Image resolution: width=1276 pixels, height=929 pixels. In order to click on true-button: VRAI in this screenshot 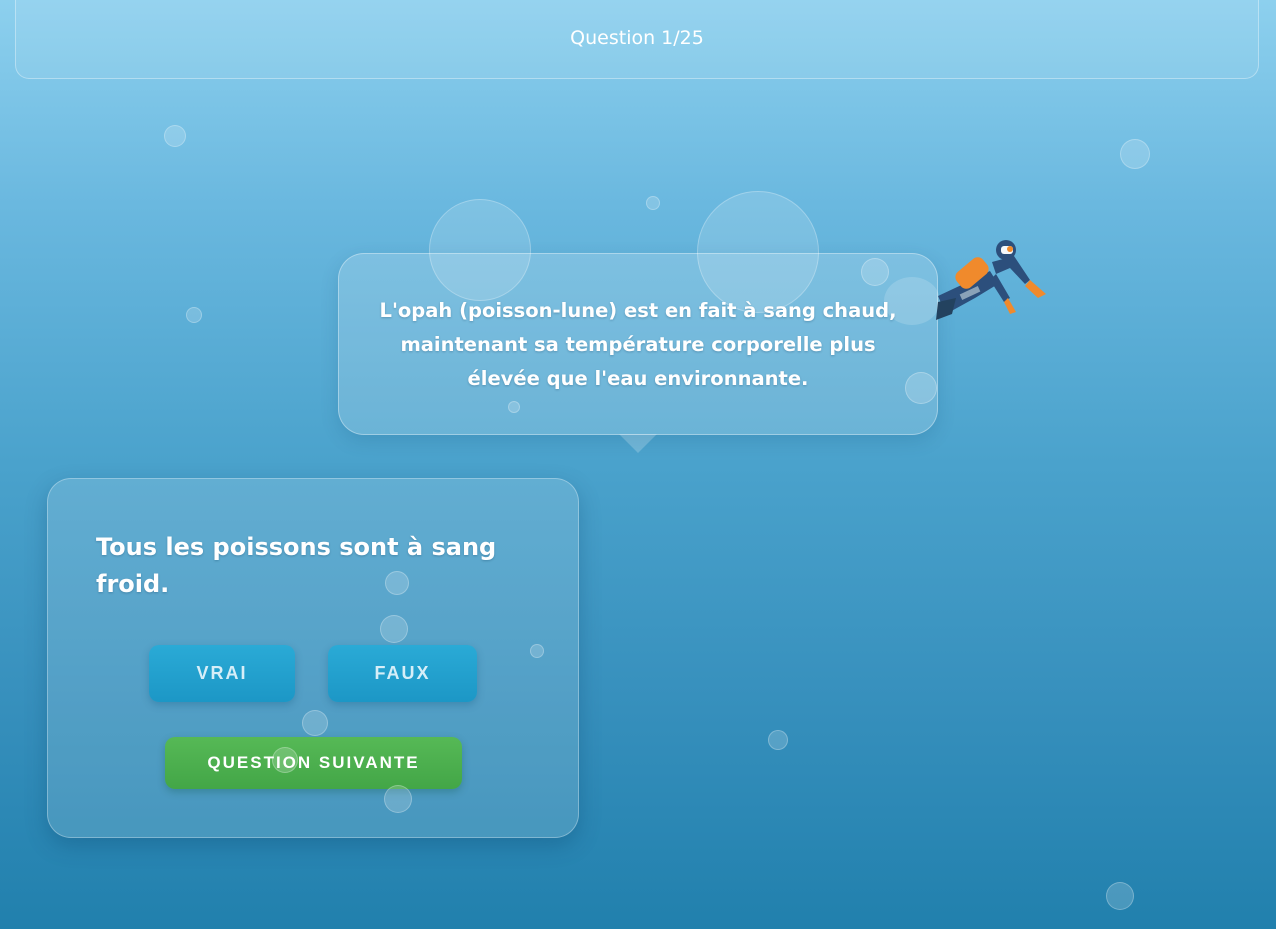, I will do `click(222, 673)`.